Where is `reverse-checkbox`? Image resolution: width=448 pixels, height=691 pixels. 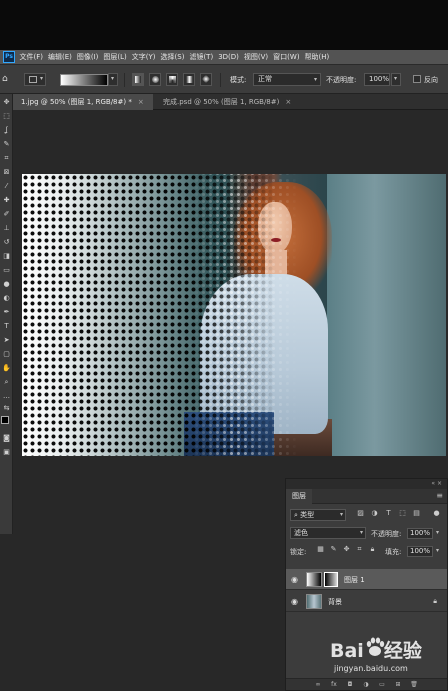
reverse-checkbox is located at coordinates (417, 79).